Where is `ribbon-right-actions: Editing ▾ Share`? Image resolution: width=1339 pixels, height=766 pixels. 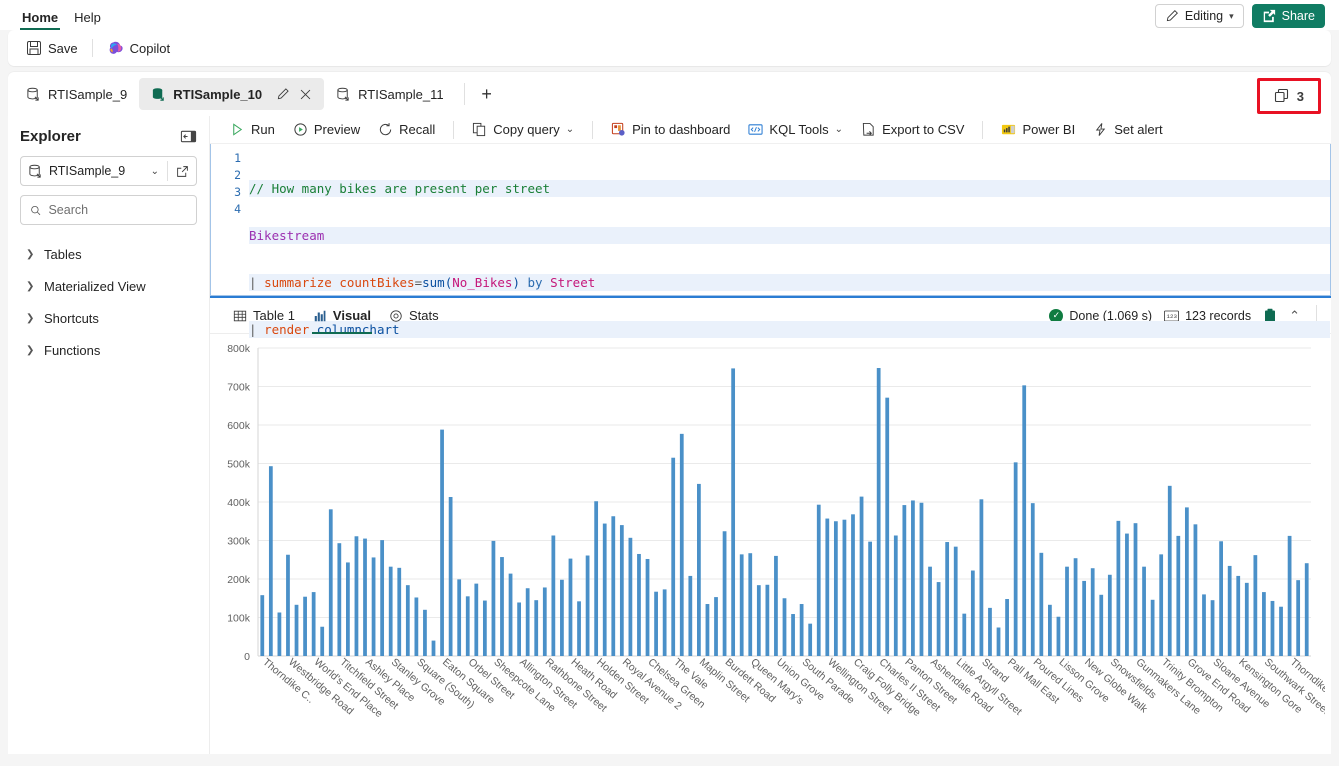
ribbon-right-actions: Editing ▾ Share is located at coordinates (1239, 17).